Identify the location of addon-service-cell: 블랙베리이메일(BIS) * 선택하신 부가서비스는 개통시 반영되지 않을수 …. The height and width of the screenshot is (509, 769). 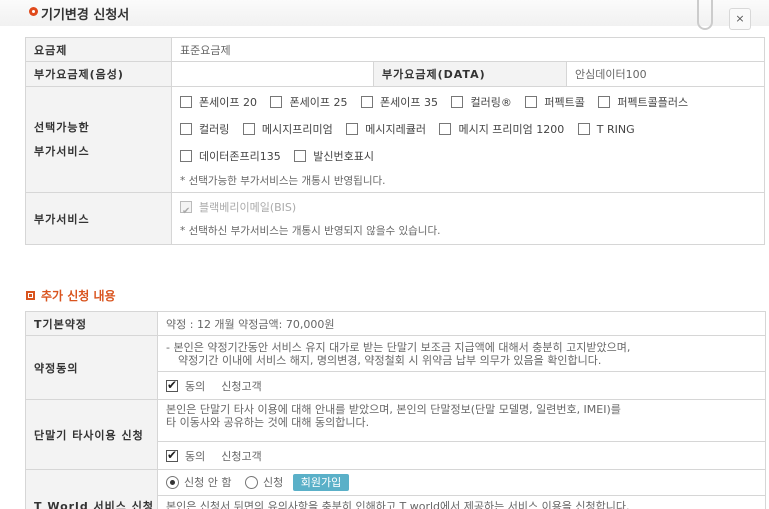
(468, 218).